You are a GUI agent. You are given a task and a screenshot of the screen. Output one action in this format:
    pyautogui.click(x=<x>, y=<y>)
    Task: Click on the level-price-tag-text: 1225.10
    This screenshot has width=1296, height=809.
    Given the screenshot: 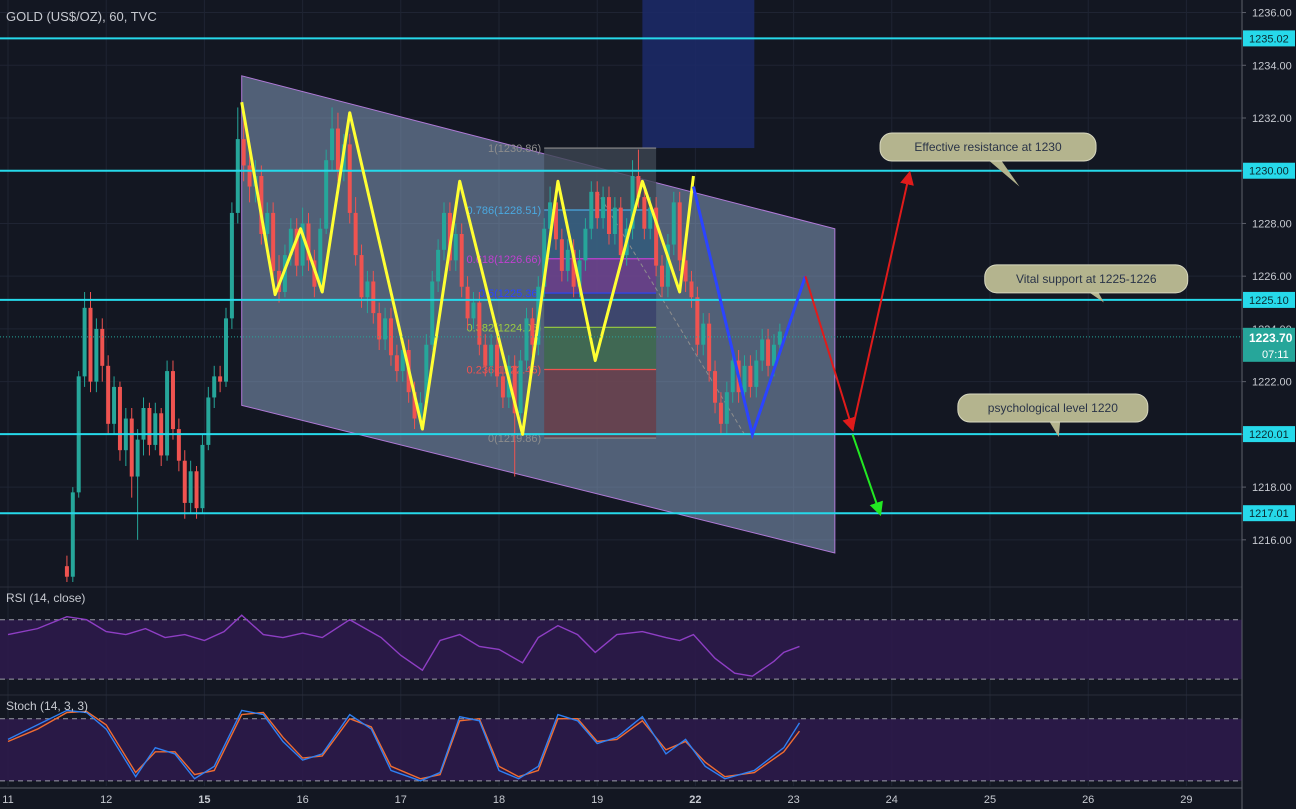 What is the action you would take?
    pyautogui.click(x=1269, y=301)
    